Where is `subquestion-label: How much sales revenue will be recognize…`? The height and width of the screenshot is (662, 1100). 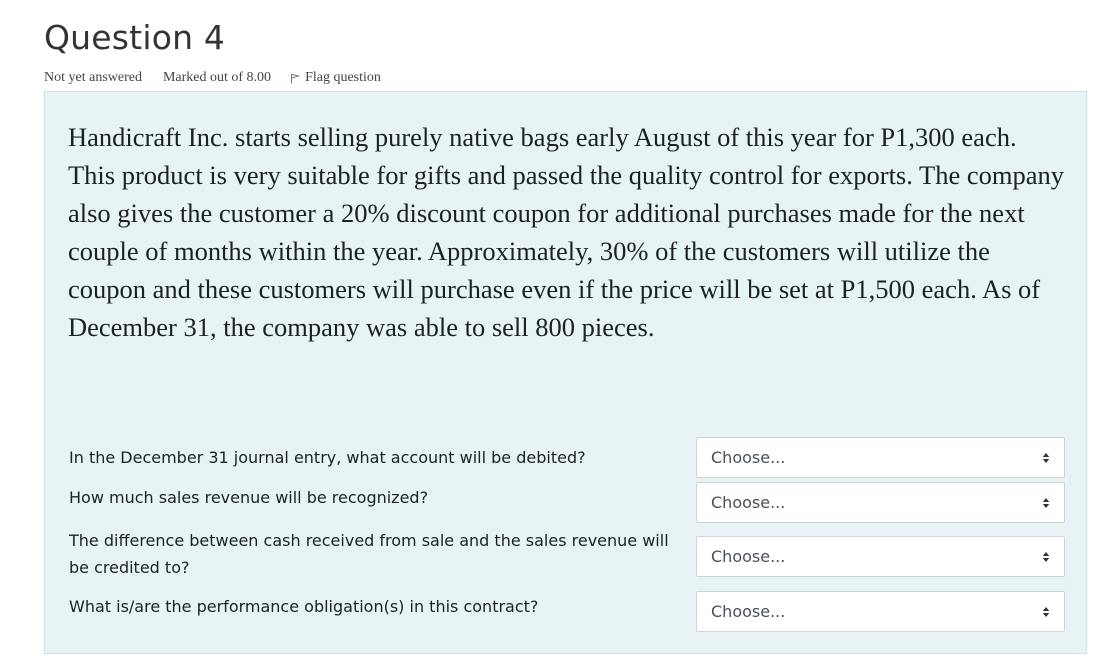 subquestion-label: How much sales revenue will be recognize… is located at coordinates (249, 497).